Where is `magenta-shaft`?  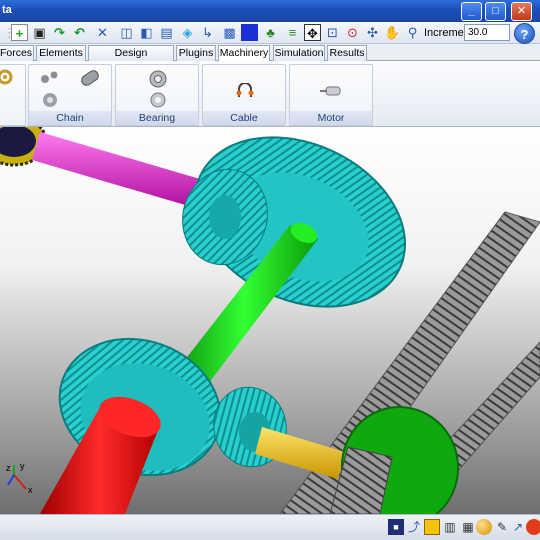
magenta-shaft is located at coordinates (116, 169).